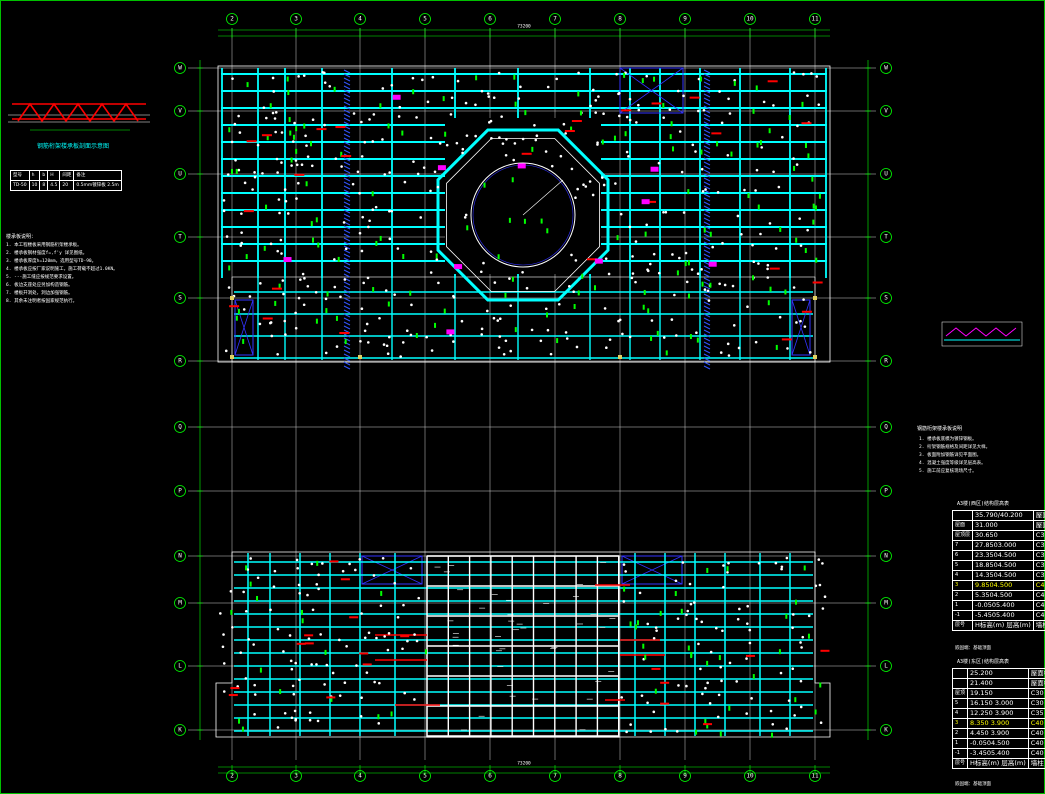 Image resolution: width=1045 pixels, height=794 pixels. I want to click on level-cell: 5, so click(960, 703).